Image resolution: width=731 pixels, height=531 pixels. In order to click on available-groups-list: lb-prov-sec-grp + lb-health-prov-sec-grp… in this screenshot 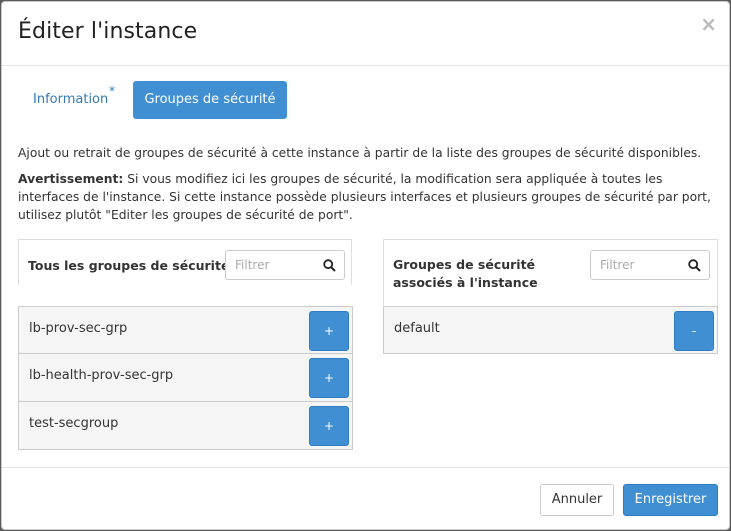, I will do `click(185, 378)`.